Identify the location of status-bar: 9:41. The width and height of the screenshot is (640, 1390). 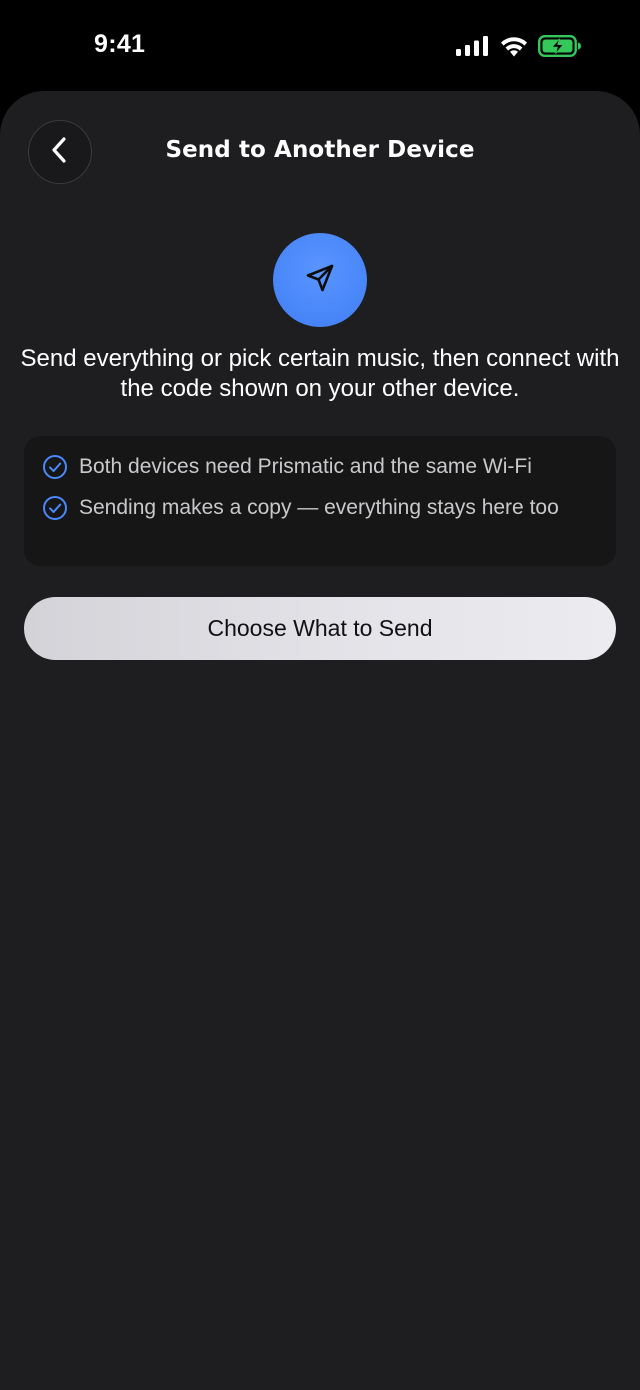
(320, 46).